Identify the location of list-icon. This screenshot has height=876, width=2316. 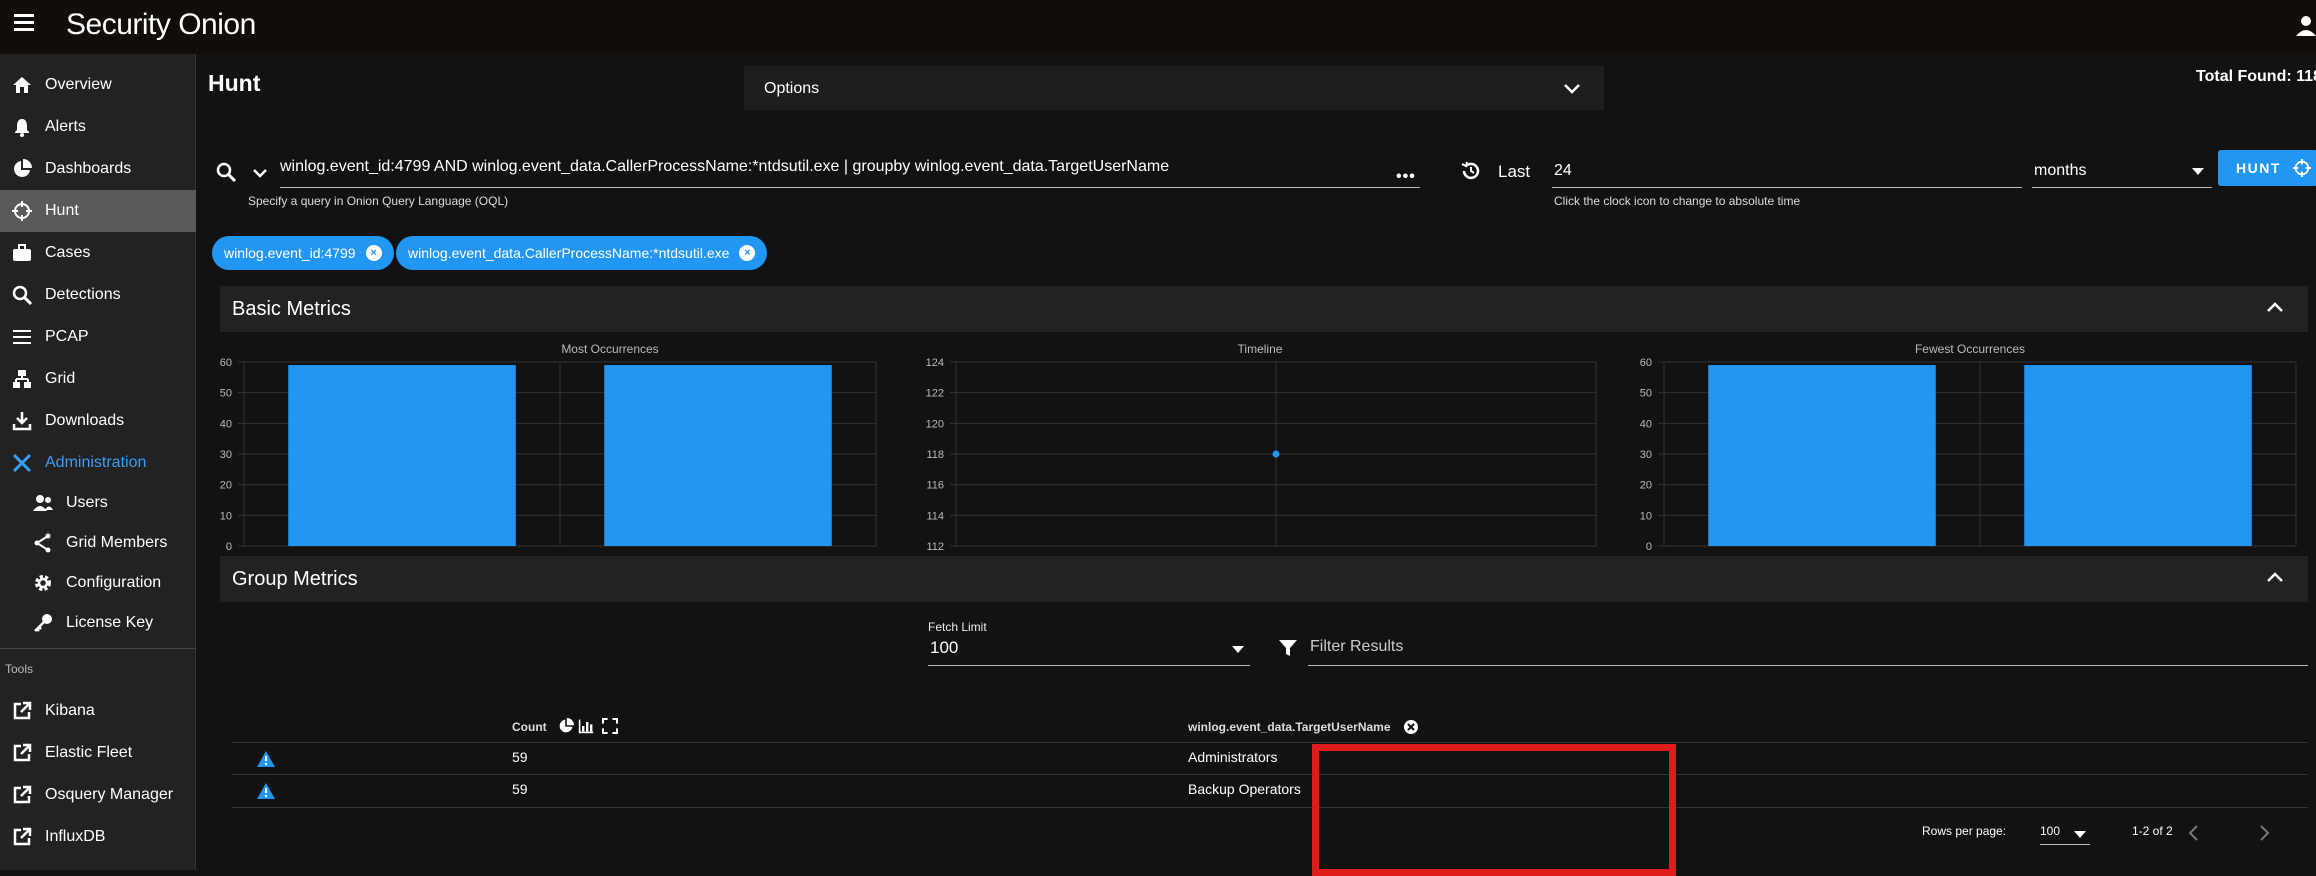
(22, 337).